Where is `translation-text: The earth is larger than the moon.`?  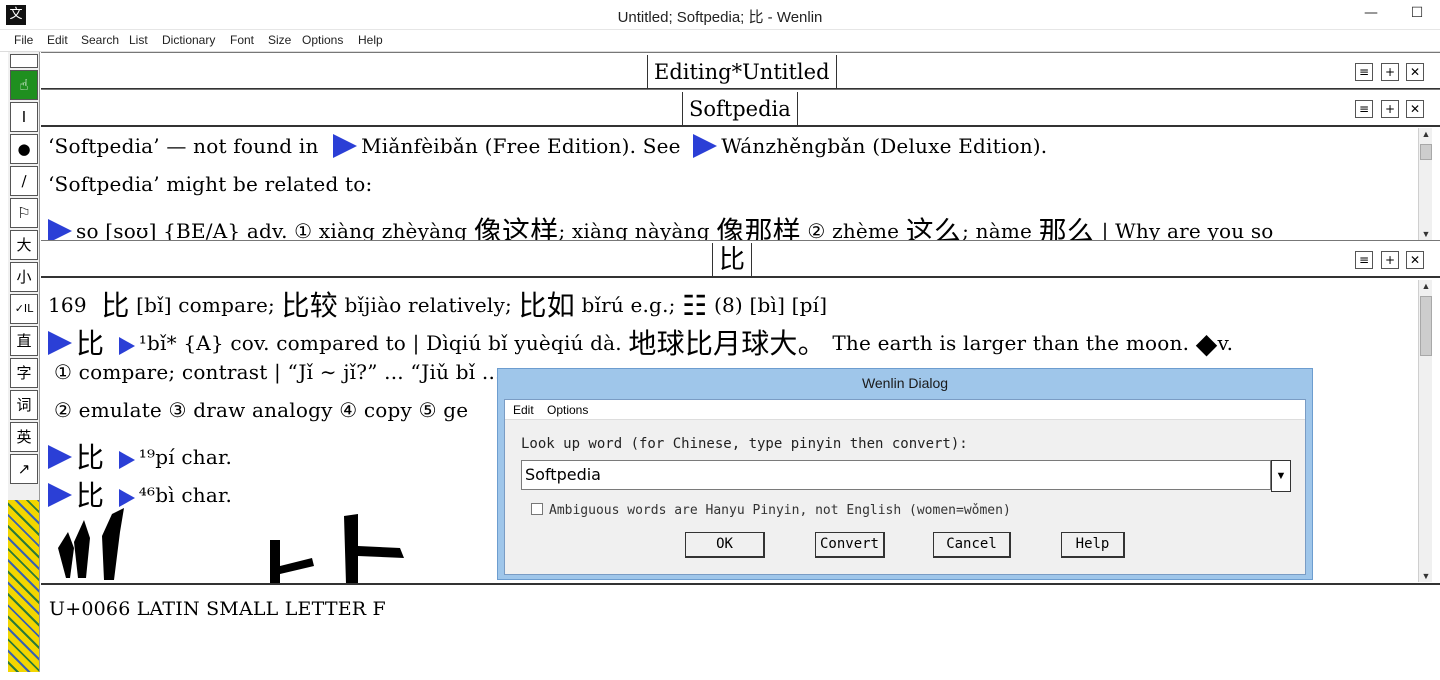 translation-text: The earth is larger than the moon. is located at coordinates (1011, 343).